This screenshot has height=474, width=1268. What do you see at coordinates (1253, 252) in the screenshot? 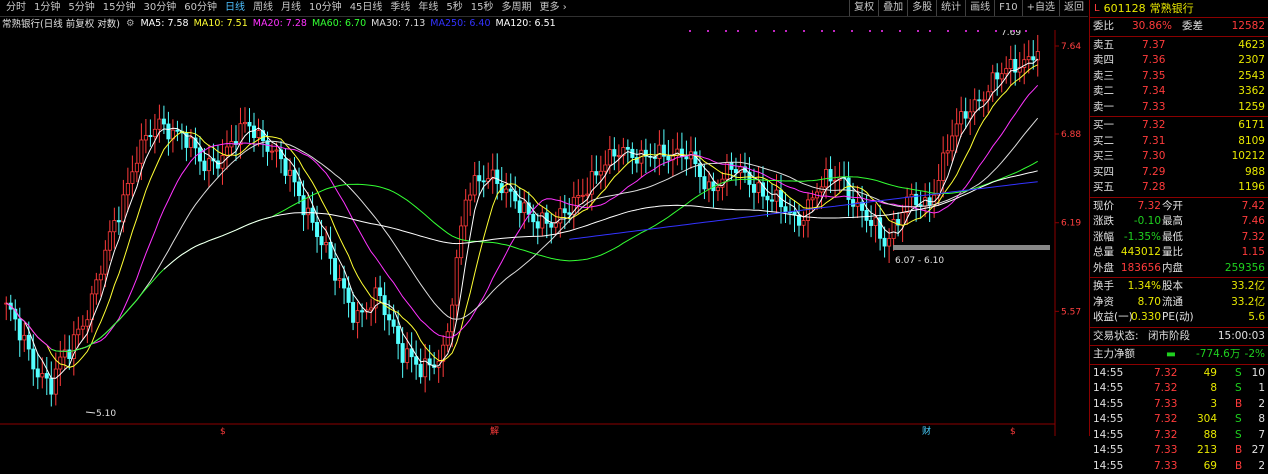
I see `panel-cell: 1.15` at bounding box center [1253, 252].